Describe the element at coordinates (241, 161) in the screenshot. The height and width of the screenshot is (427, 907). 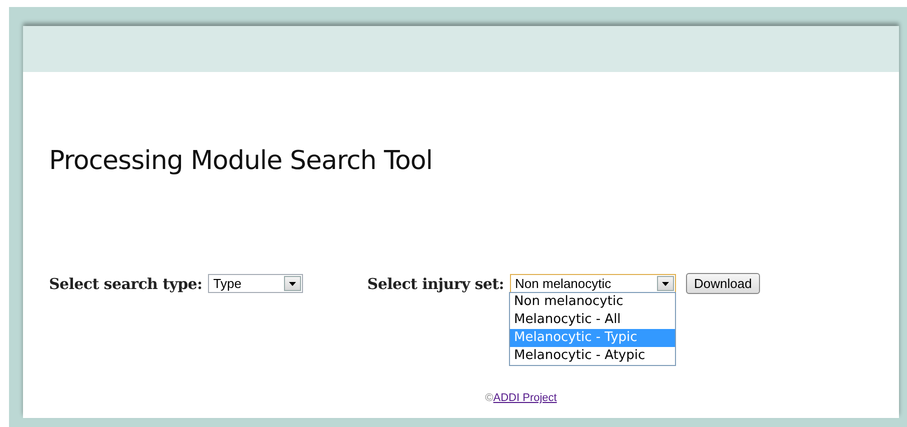
I see `page-title: Processing Module Search Tool` at that location.